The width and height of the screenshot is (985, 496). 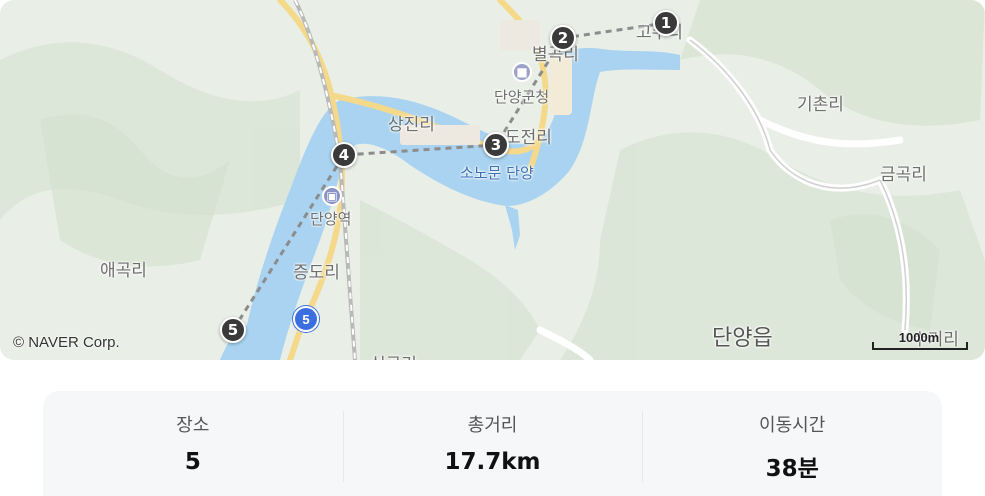 I want to click on route-number-badge: 5, so click(x=306, y=319).